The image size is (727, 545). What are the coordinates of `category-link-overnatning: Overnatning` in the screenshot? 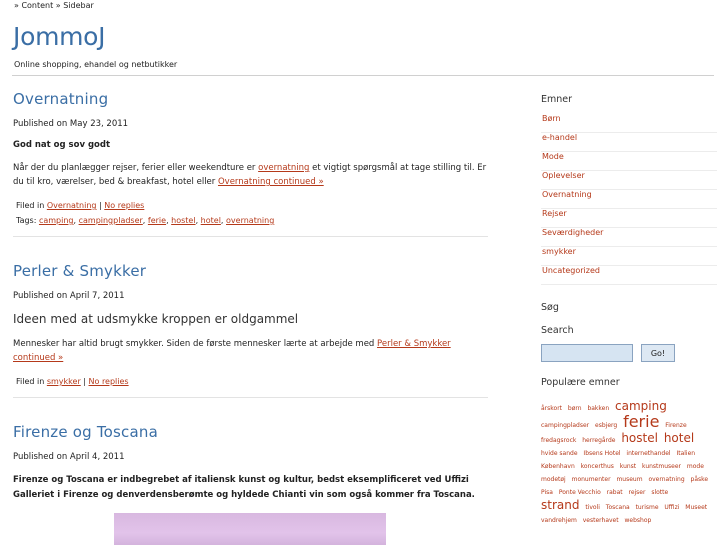 It's located at (567, 194).